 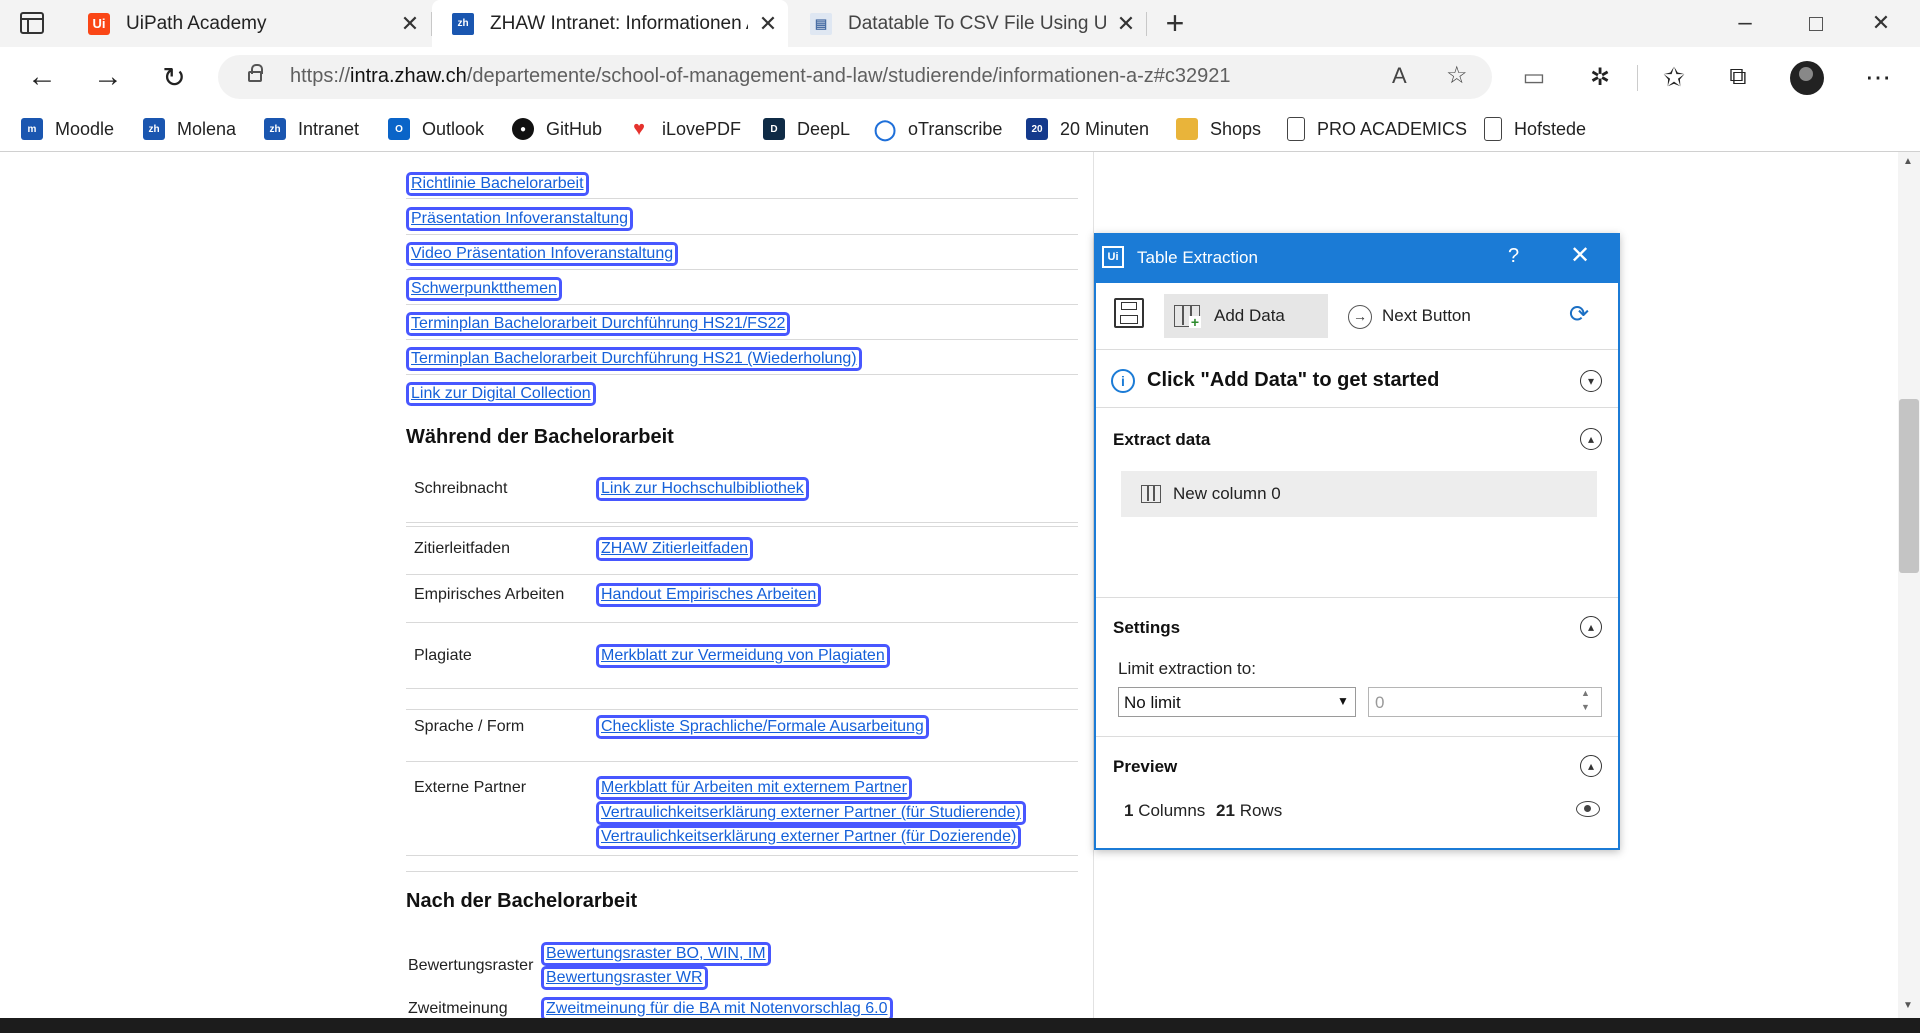 What do you see at coordinates (1674, 77) in the screenshot?
I see `favorites-icon: ✩` at bounding box center [1674, 77].